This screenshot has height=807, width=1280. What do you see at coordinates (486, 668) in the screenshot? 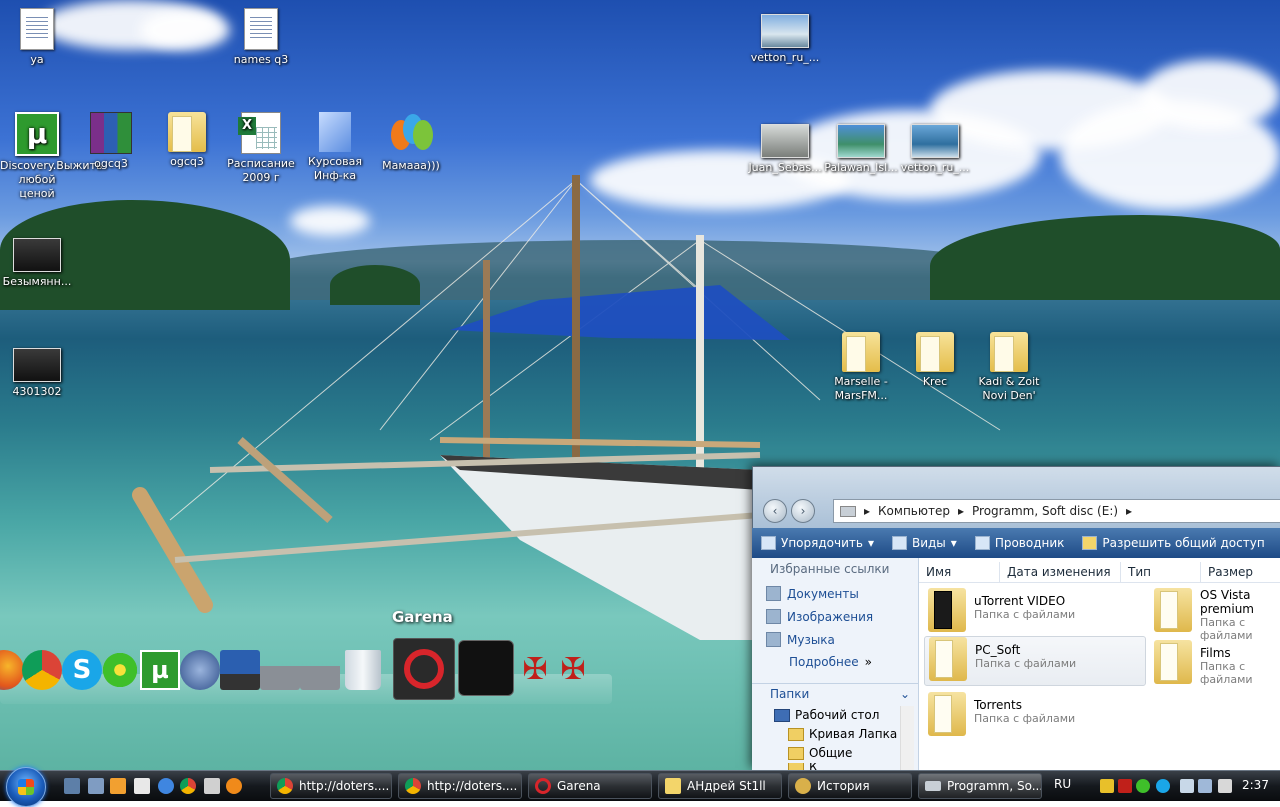
I see `foobar-fox-icon` at bounding box center [486, 668].